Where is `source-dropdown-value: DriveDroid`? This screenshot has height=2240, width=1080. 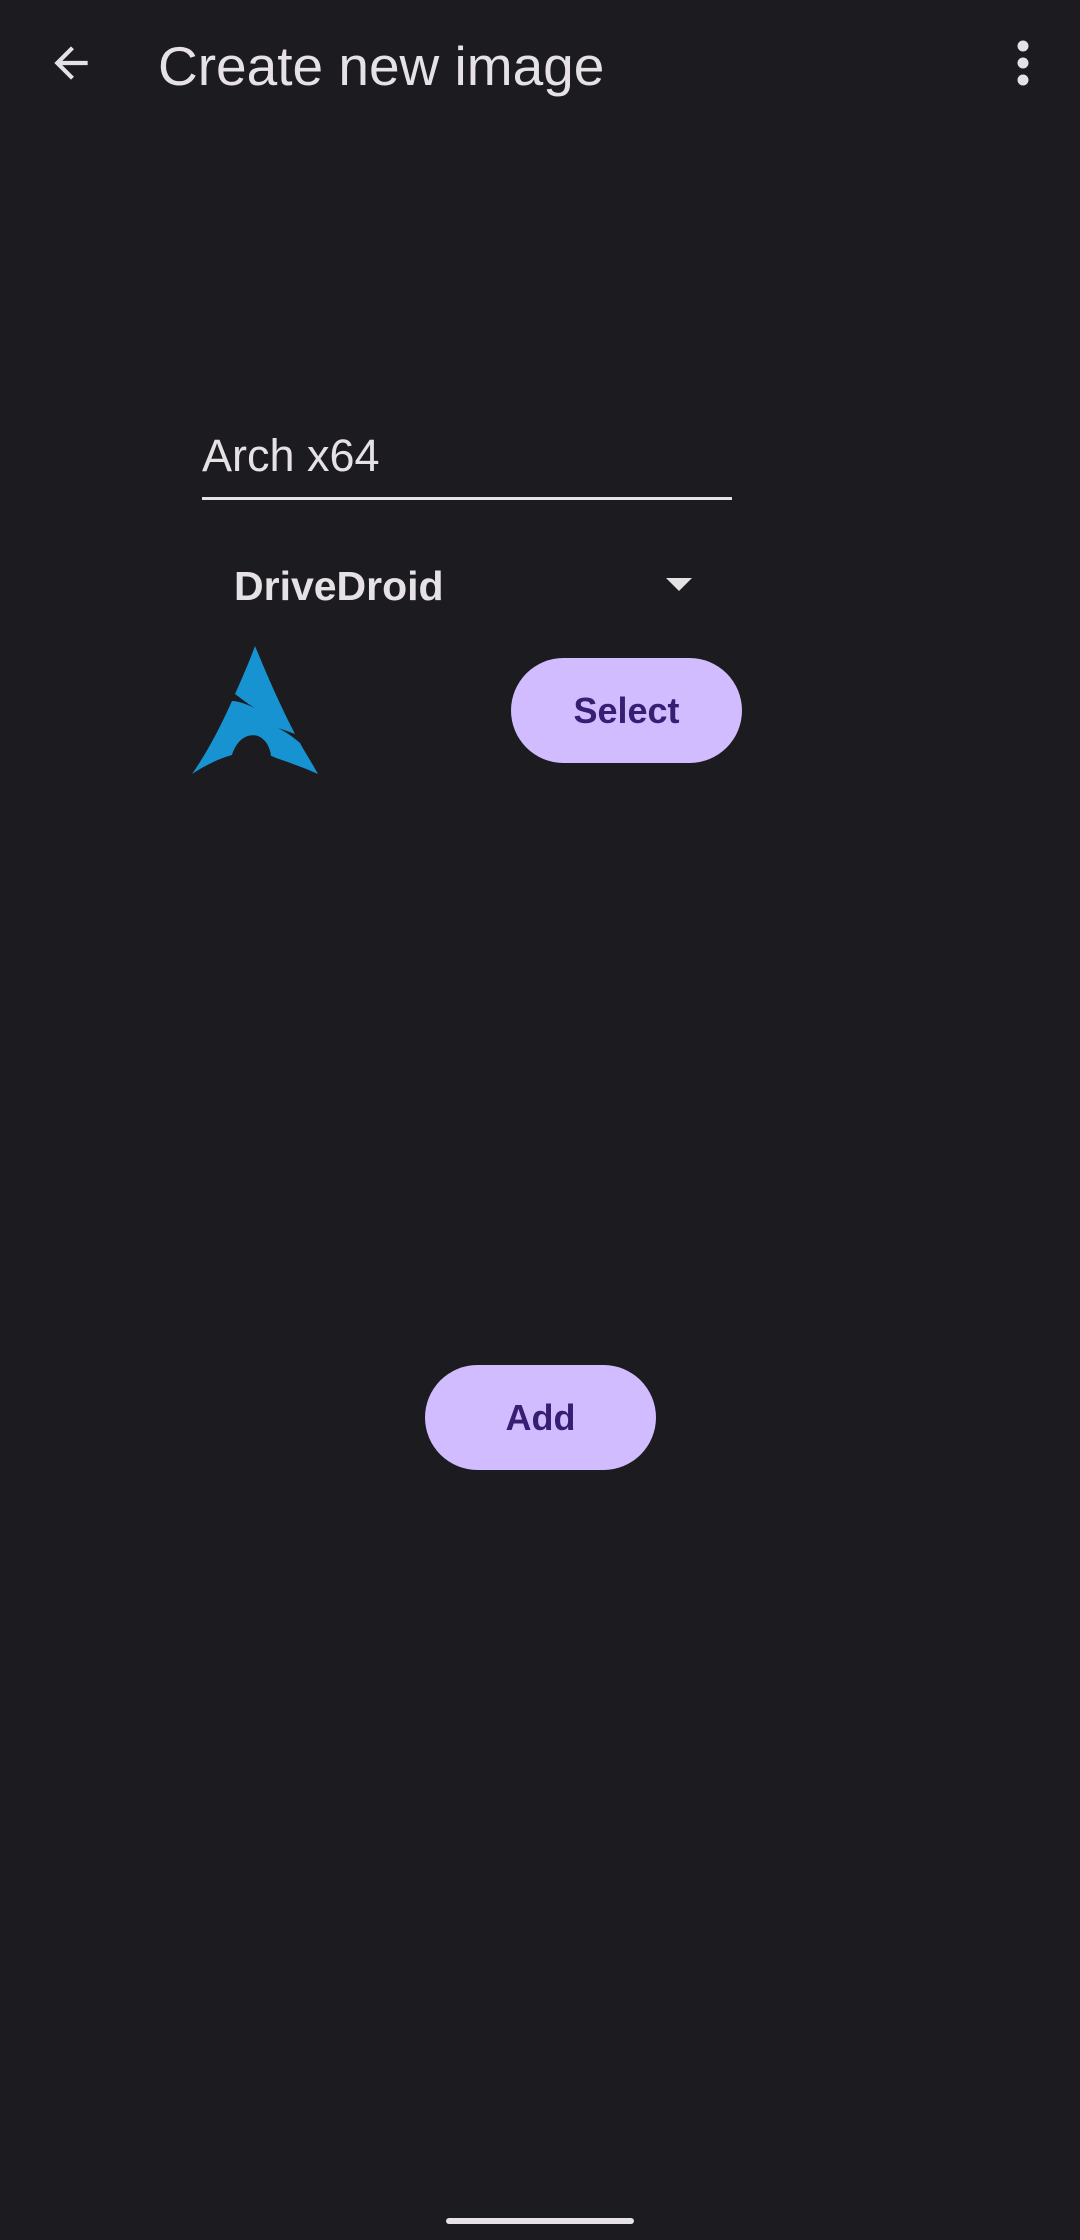 source-dropdown-value: DriveDroid is located at coordinates (339, 586).